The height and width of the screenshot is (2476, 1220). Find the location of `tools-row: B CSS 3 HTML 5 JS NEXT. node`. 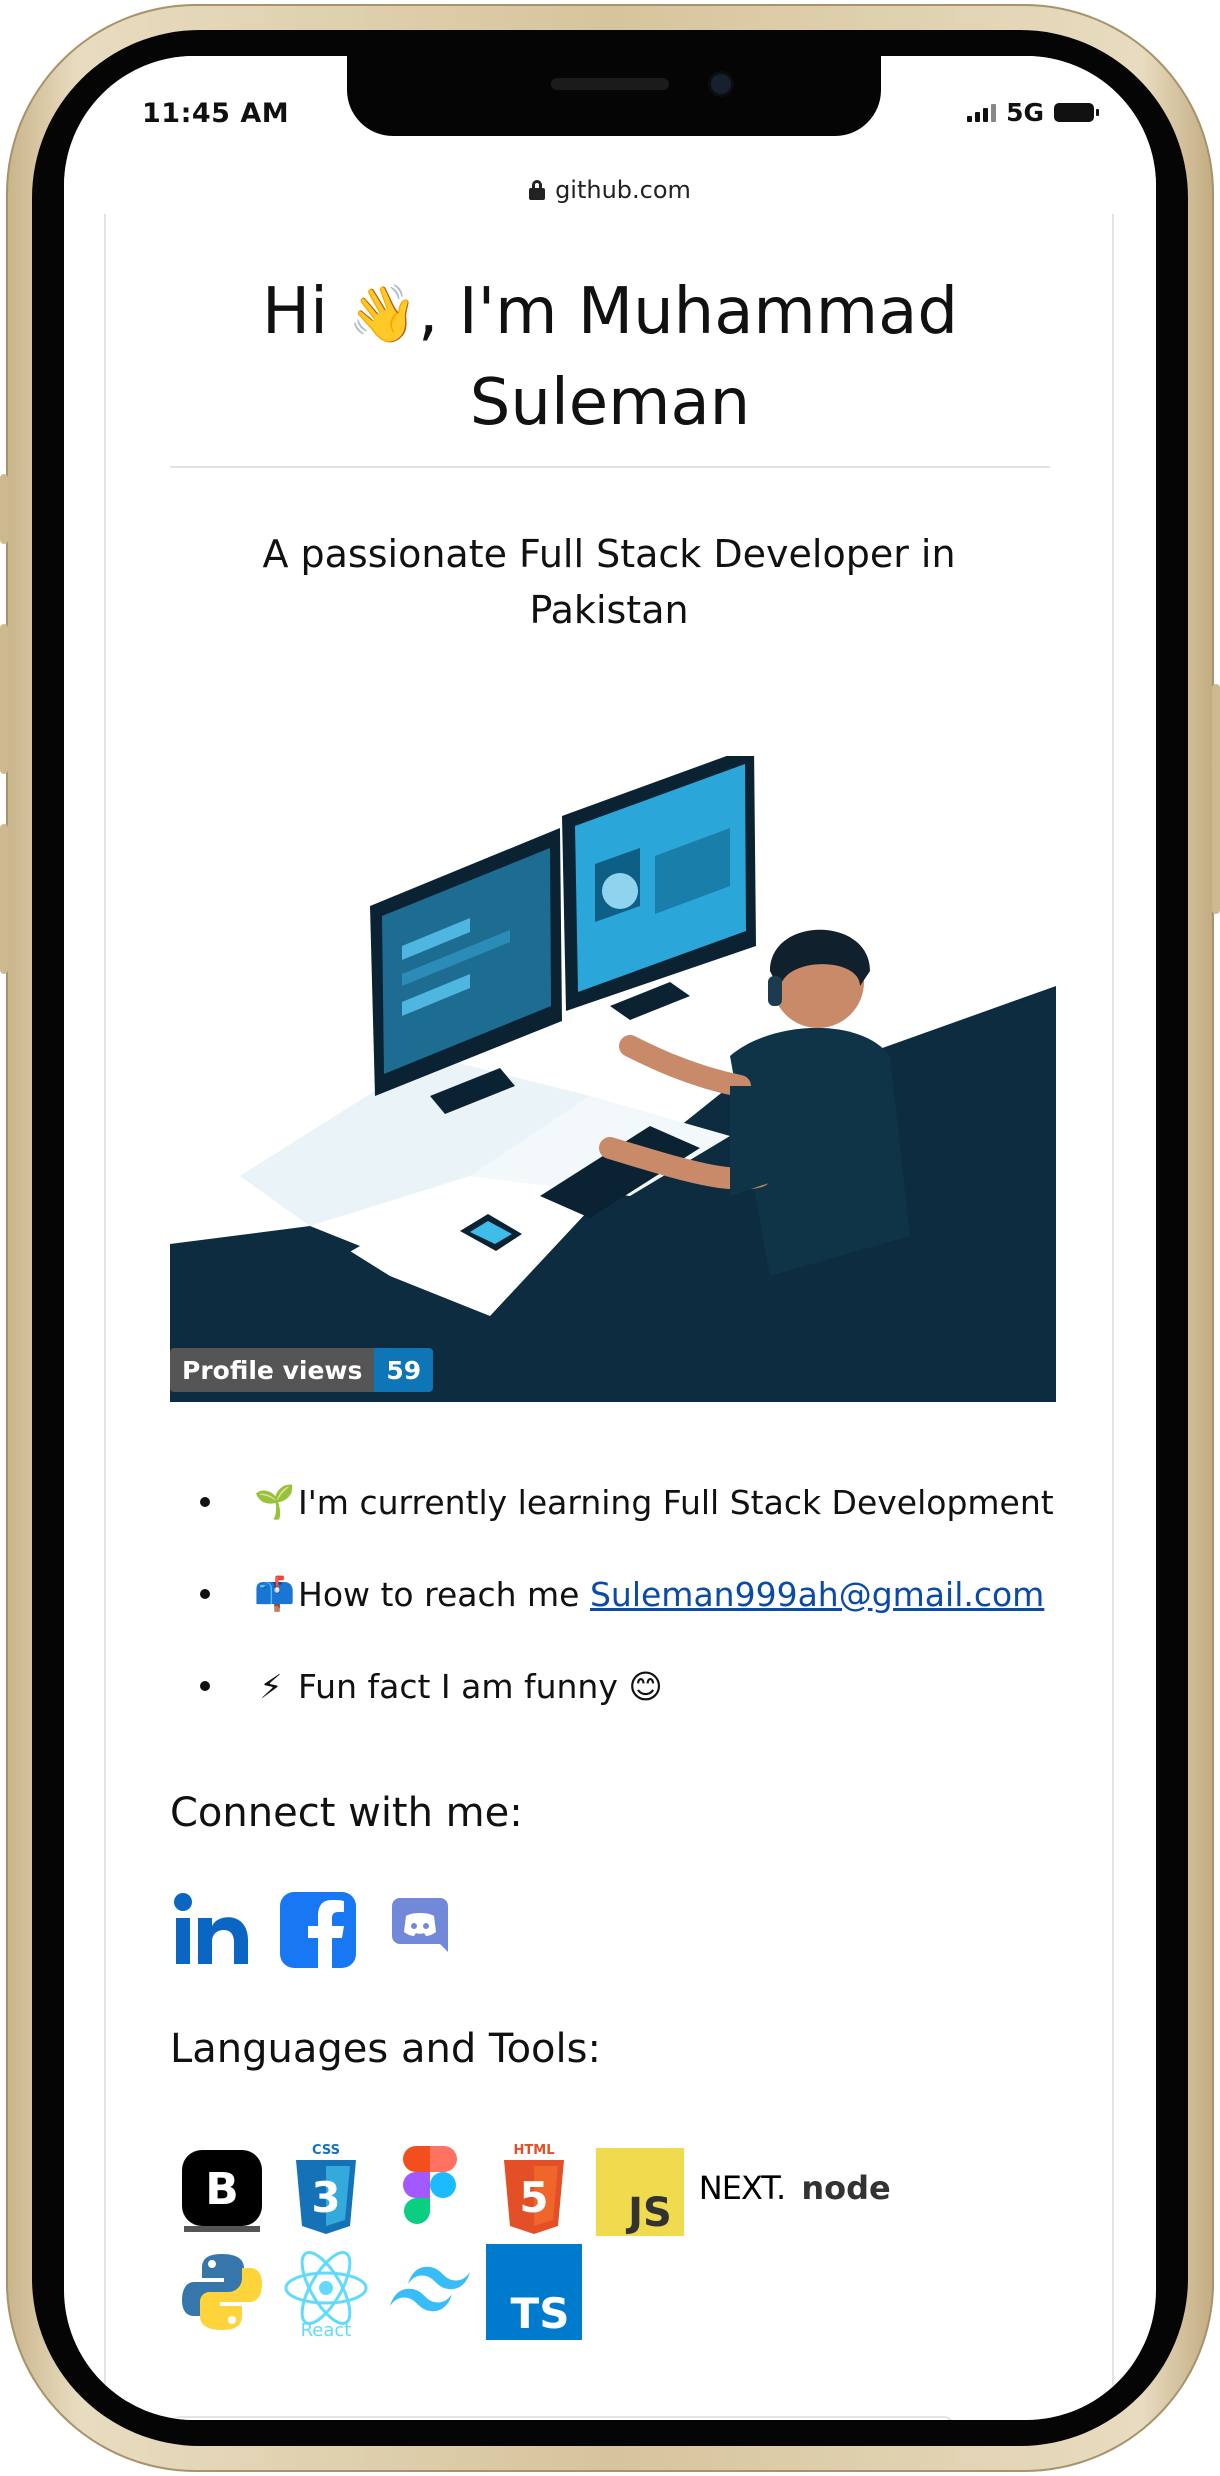

tools-row: B CSS 3 HTML 5 JS NEXT. node is located at coordinates (610, 2188).